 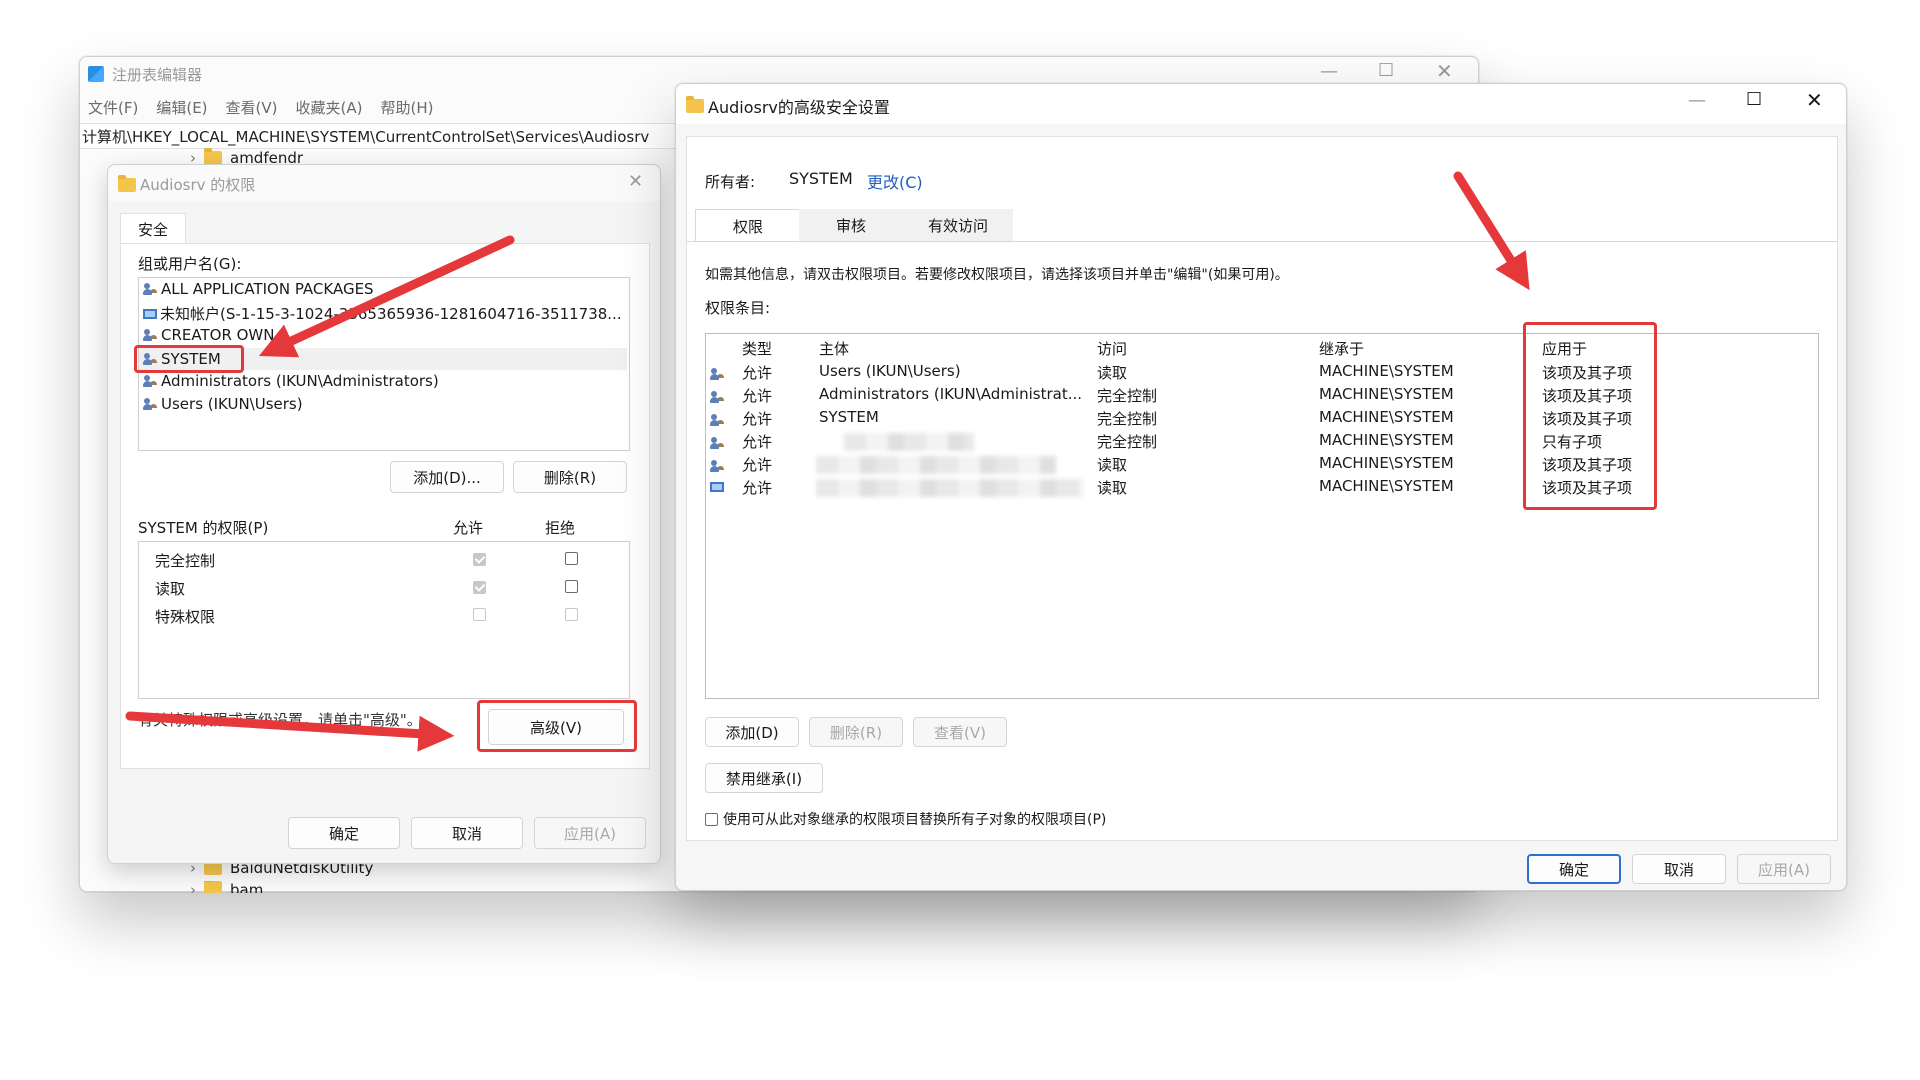 What do you see at coordinates (1491, 231) in the screenshot?
I see `arrow-to-applies-to` at bounding box center [1491, 231].